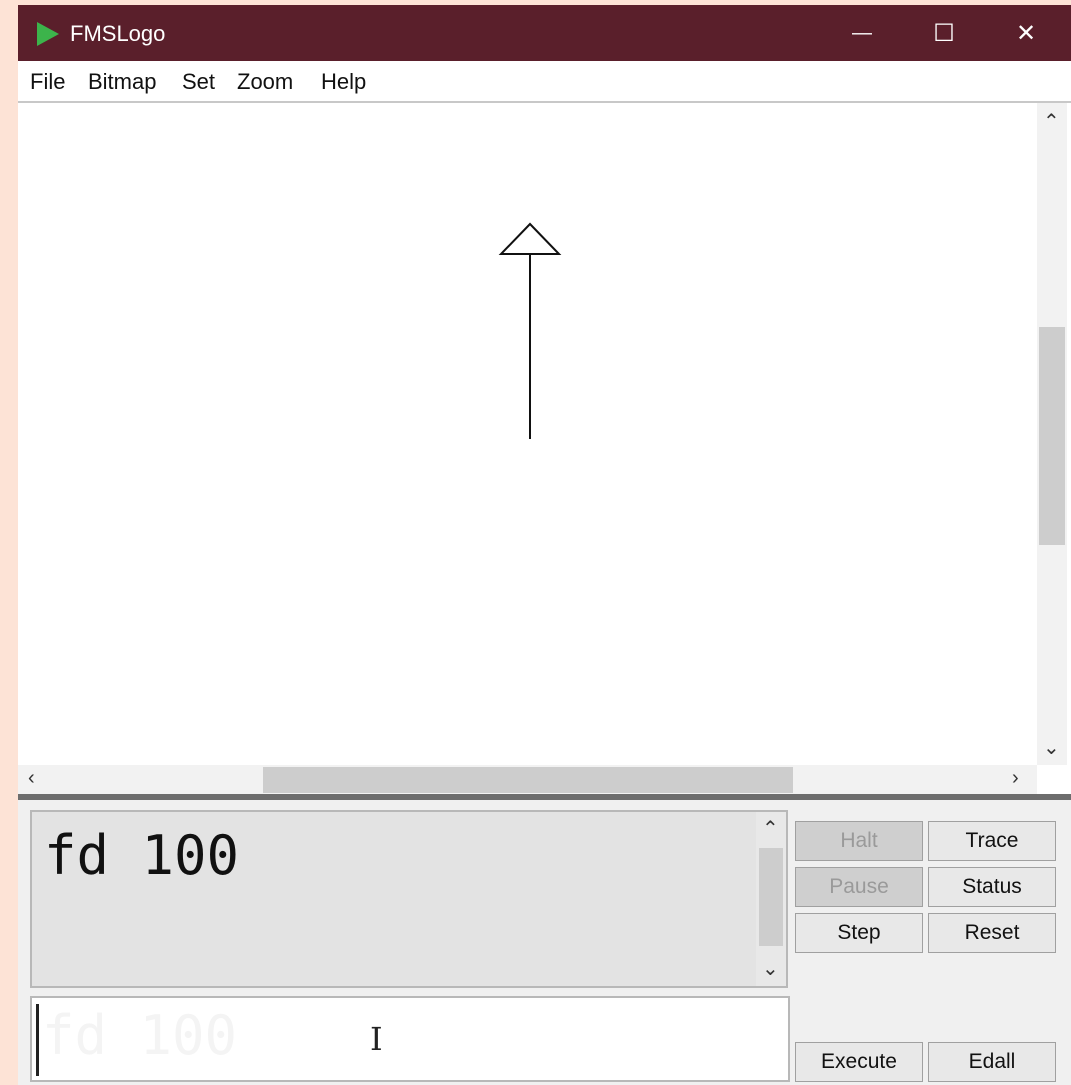 The height and width of the screenshot is (1085, 1071). I want to click on history-entry: fd 100, so click(142, 855).